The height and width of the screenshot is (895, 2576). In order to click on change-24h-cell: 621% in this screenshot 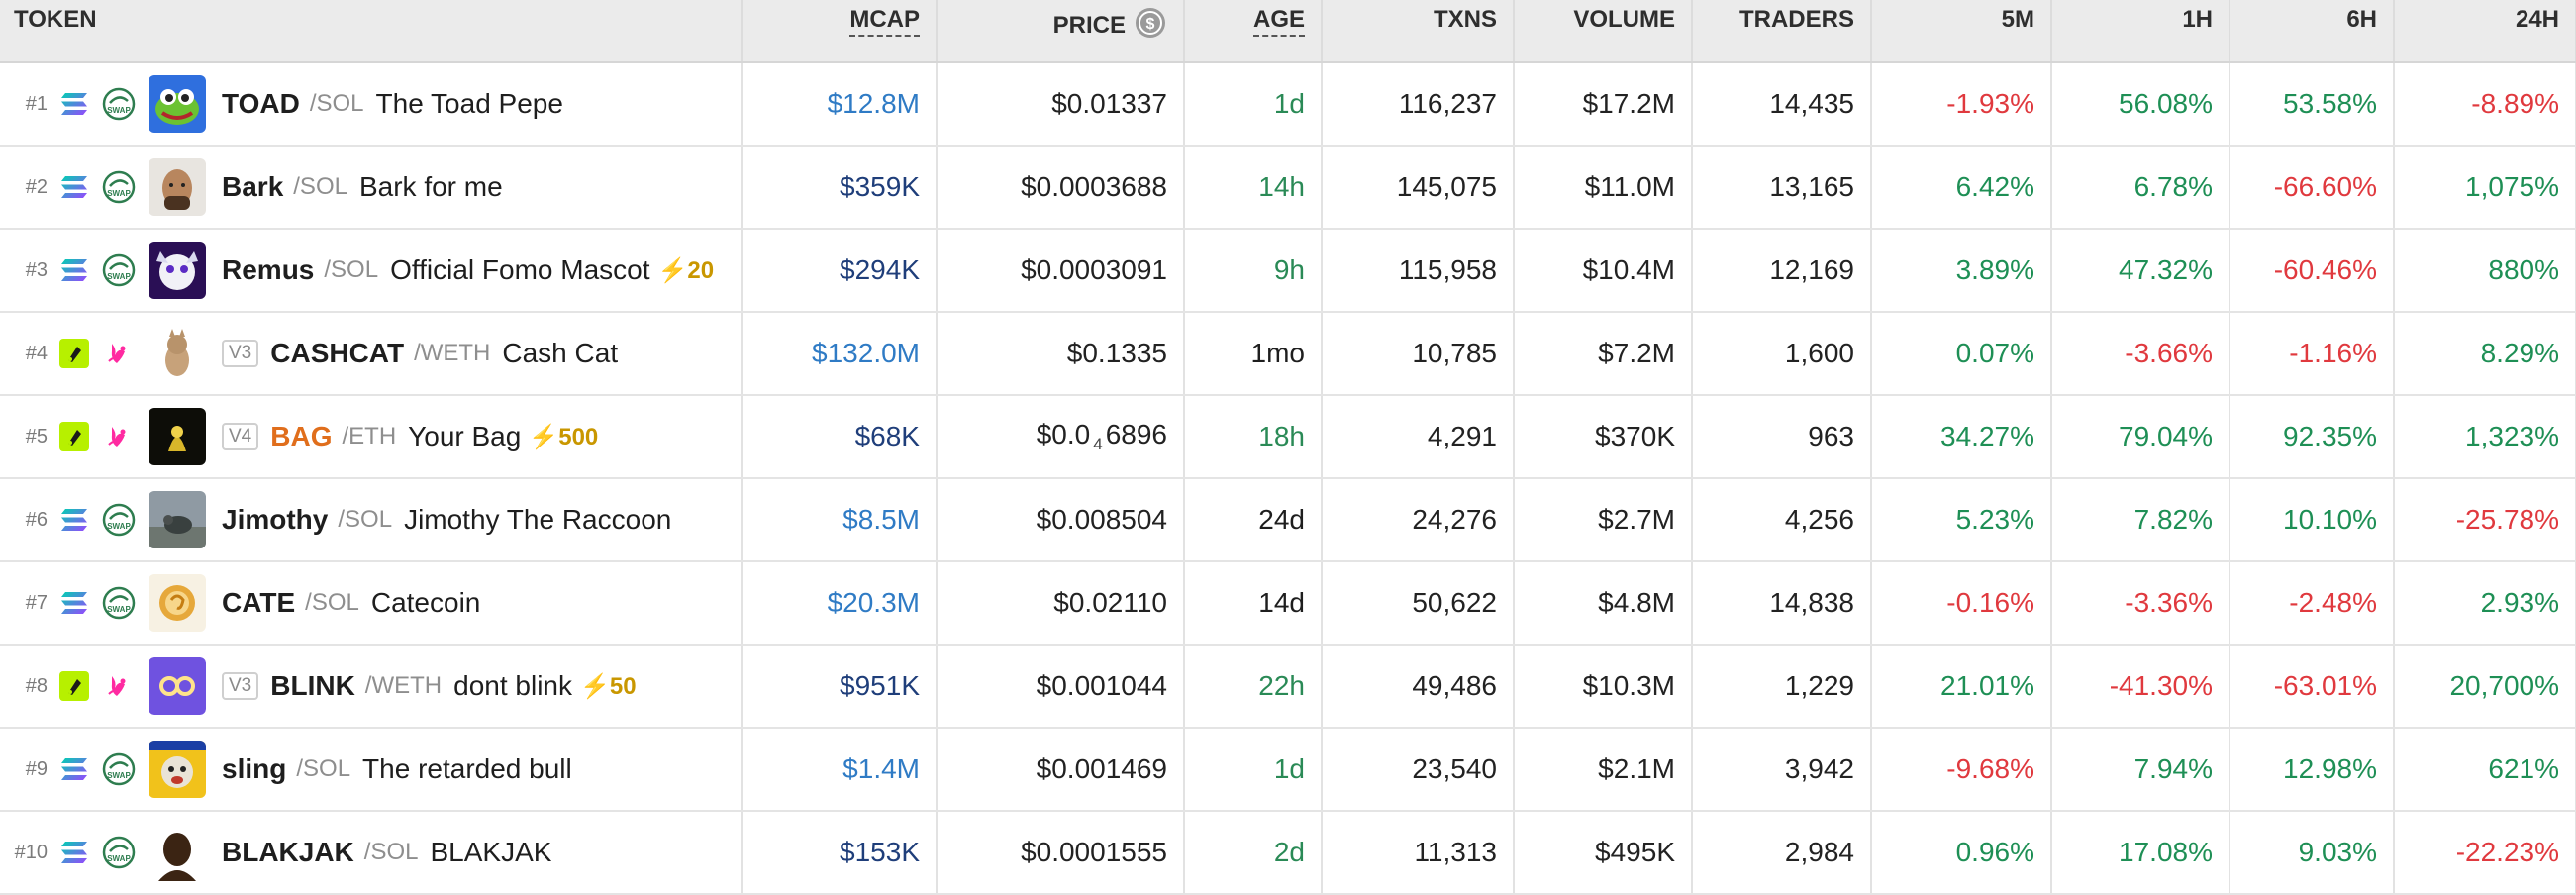, I will do `click(2485, 770)`.